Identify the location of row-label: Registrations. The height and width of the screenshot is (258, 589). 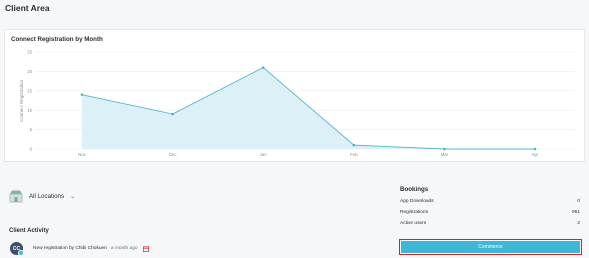
(414, 212).